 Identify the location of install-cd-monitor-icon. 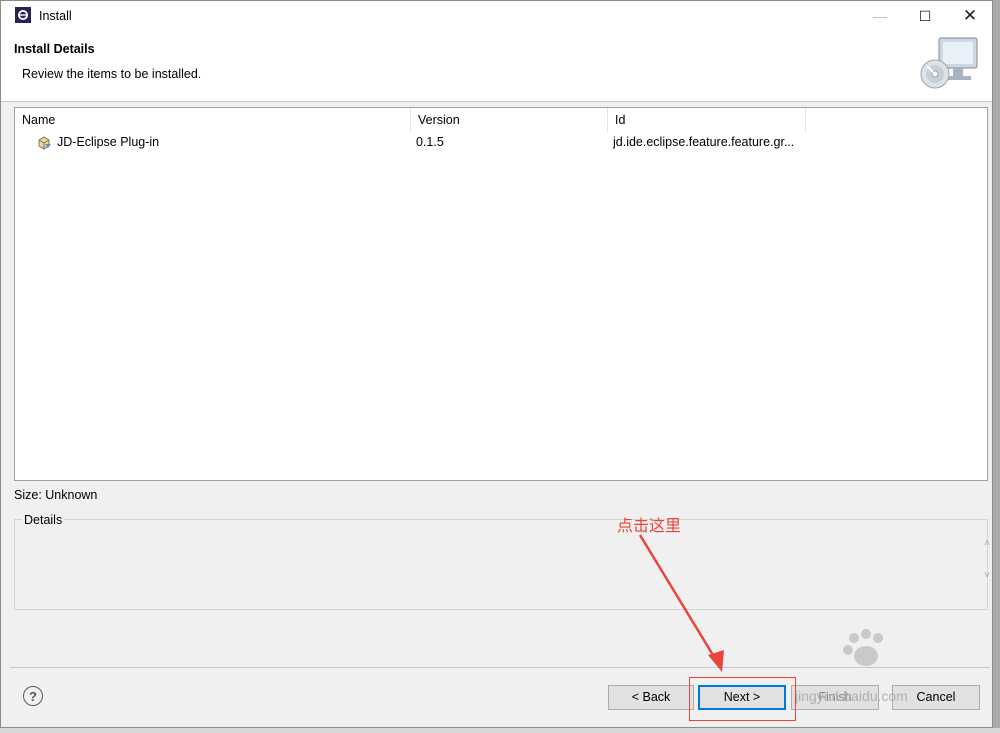
(949, 63).